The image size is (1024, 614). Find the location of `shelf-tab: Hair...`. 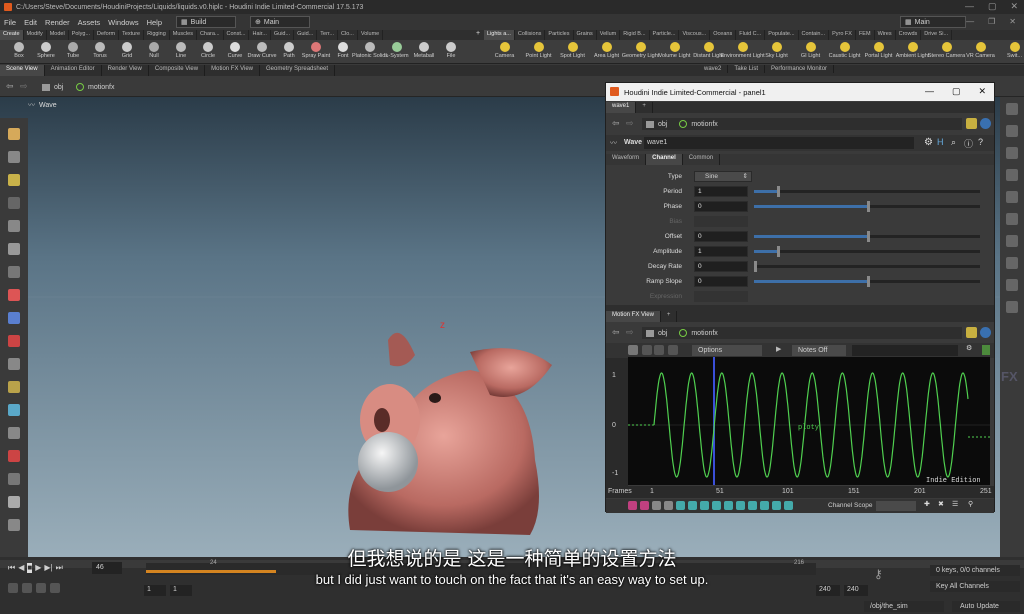

shelf-tab: Hair... is located at coordinates (260, 35).